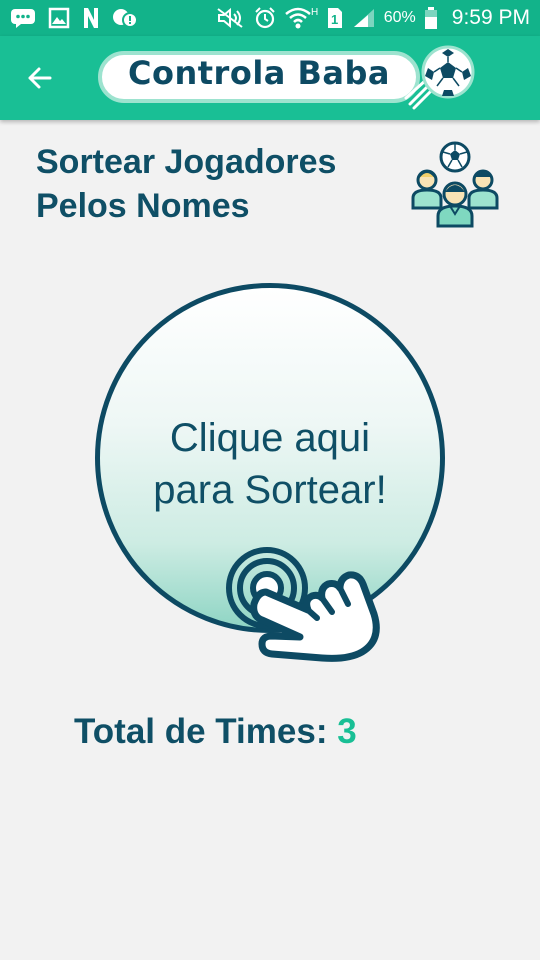 This screenshot has width=540, height=960. Describe the element at coordinates (230, 18) in the screenshot. I see `mute-icon` at that location.